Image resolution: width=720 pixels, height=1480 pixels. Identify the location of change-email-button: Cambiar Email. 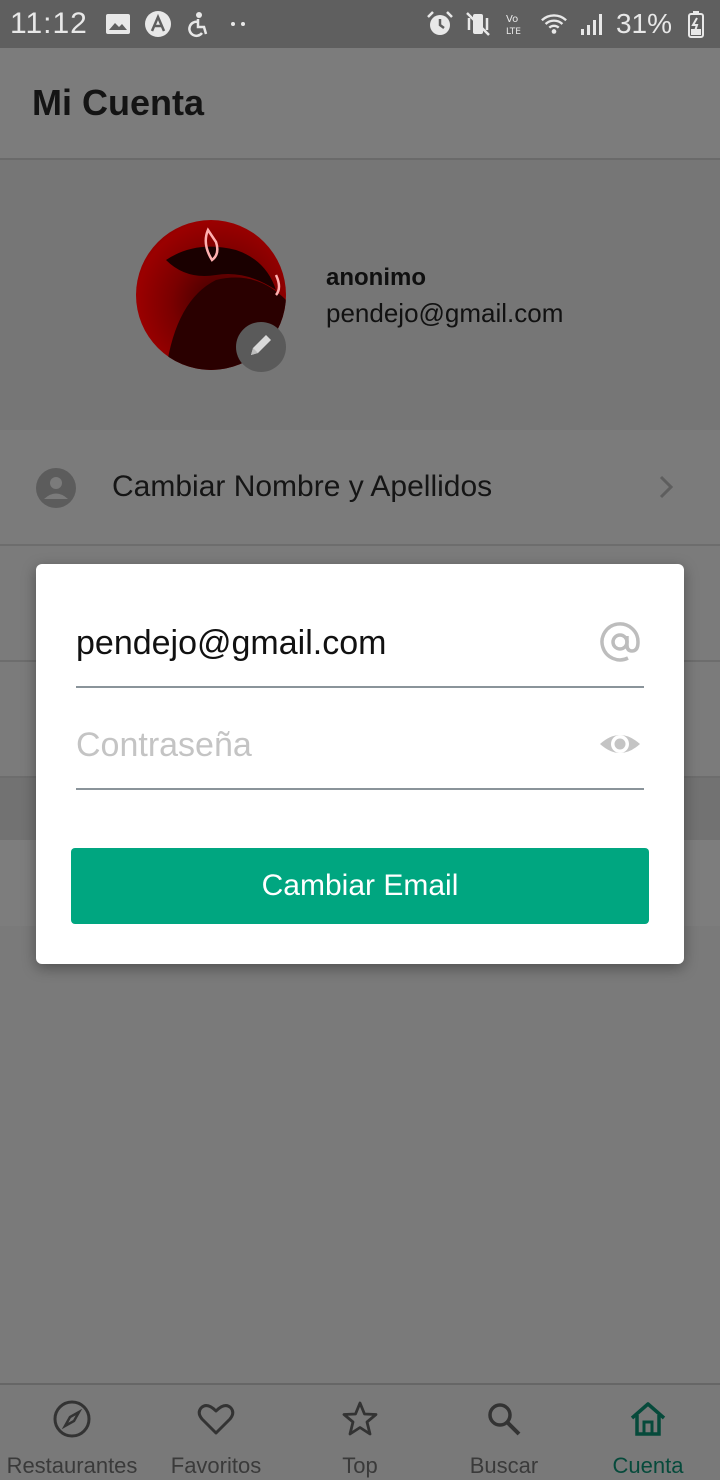
(360, 886).